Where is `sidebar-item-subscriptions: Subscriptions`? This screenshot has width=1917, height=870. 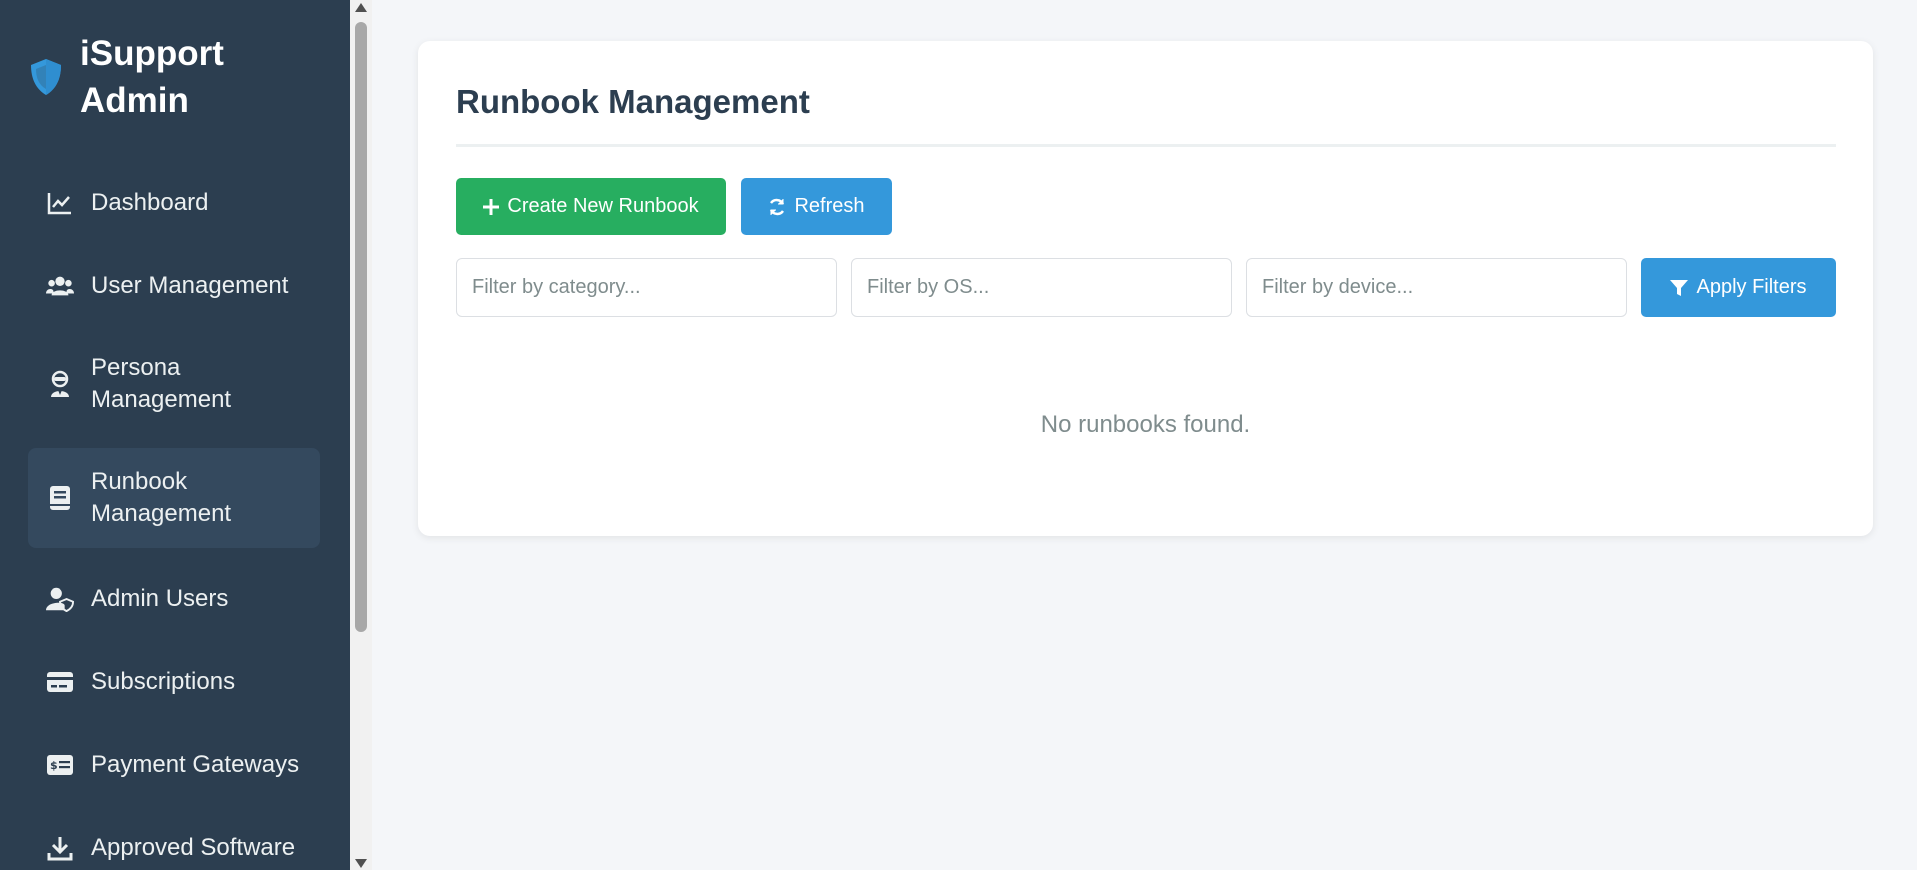
sidebar-item-subscriptions: Subscriptions is located at coordinates (174, 682).